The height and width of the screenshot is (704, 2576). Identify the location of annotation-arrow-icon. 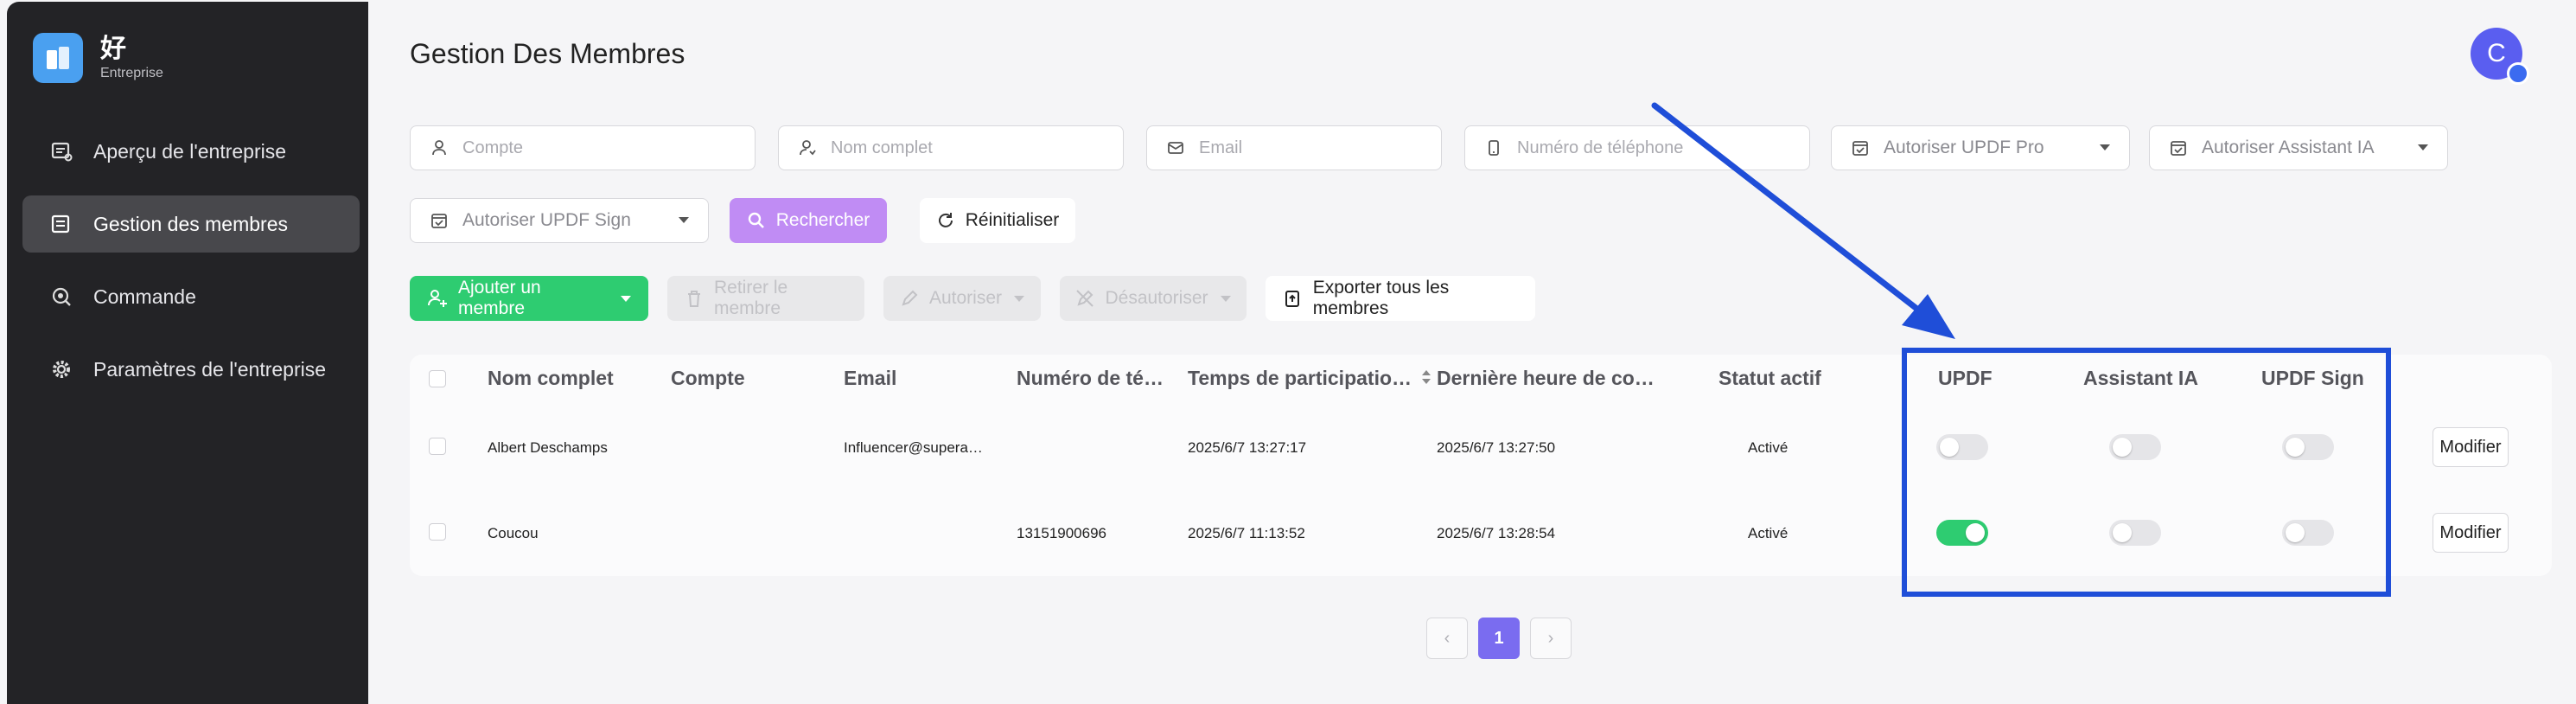
(1803, 220).